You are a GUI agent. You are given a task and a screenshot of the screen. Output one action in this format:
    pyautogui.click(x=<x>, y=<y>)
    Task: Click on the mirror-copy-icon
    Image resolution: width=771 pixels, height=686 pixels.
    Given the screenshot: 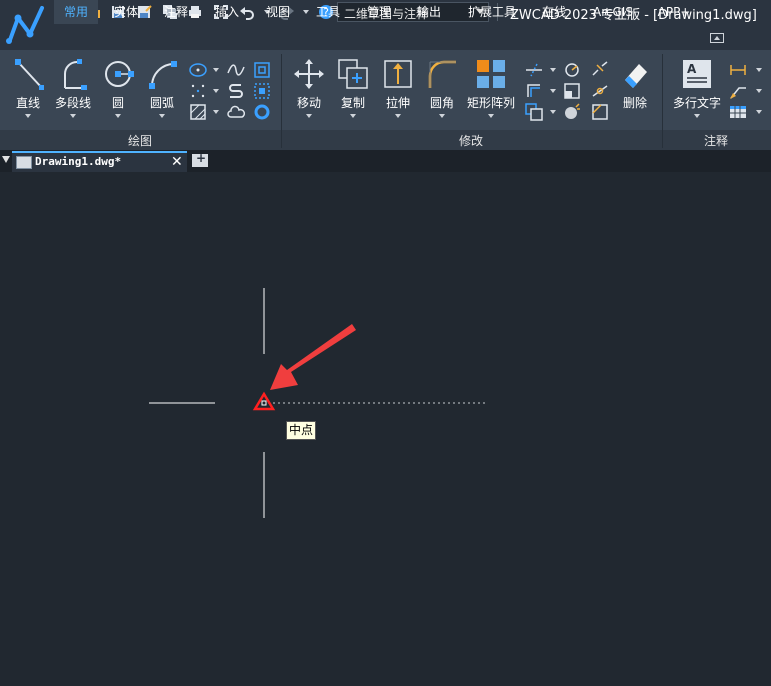 What is the action you would take?
    pyautogui.click(x=534, y=112)
    